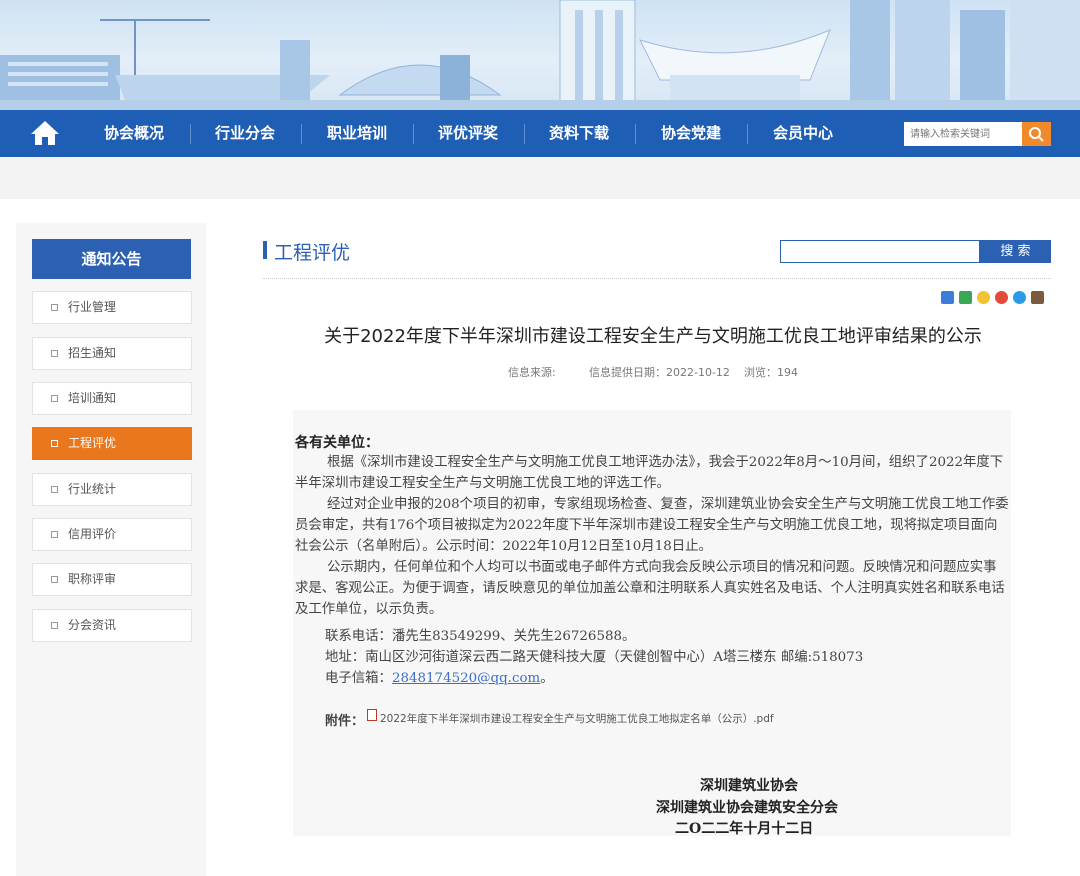  What do you see at coordinates (92, 398) in the screenshot?
I see `sidebar-item-label: 培训通知` at bounding box center [92, 398].